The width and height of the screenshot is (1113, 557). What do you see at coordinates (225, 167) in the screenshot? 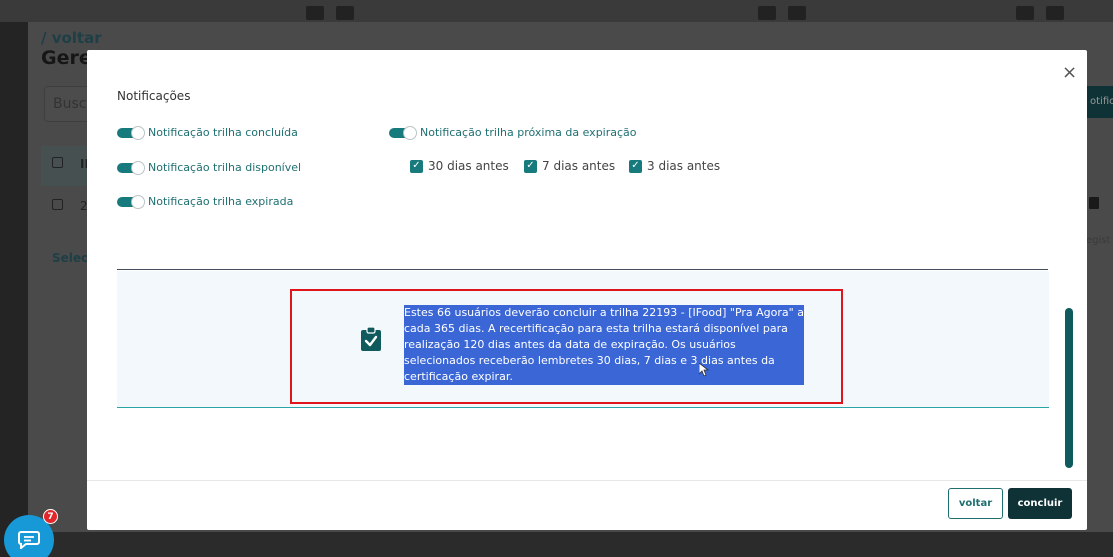
I see `toggle-label: Notificação trilha disponível` at bounding box center [225, 167].